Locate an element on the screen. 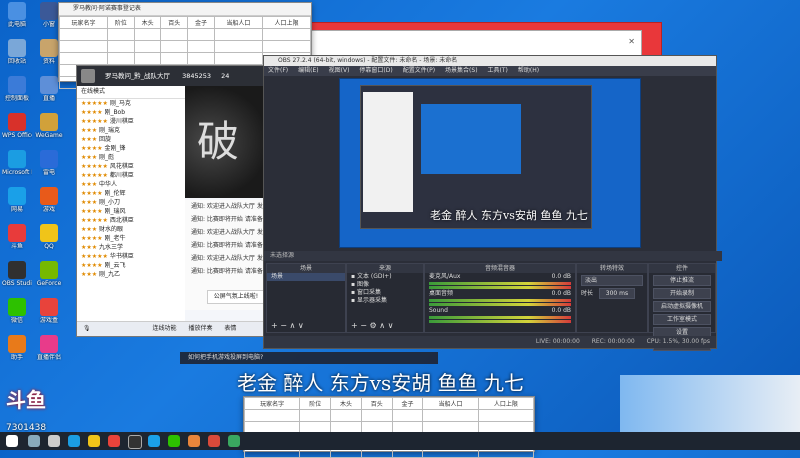 The width and height of the screenshot is (800, 458). menu-item: 场景集合(S) is located at coordinates (461, 70).